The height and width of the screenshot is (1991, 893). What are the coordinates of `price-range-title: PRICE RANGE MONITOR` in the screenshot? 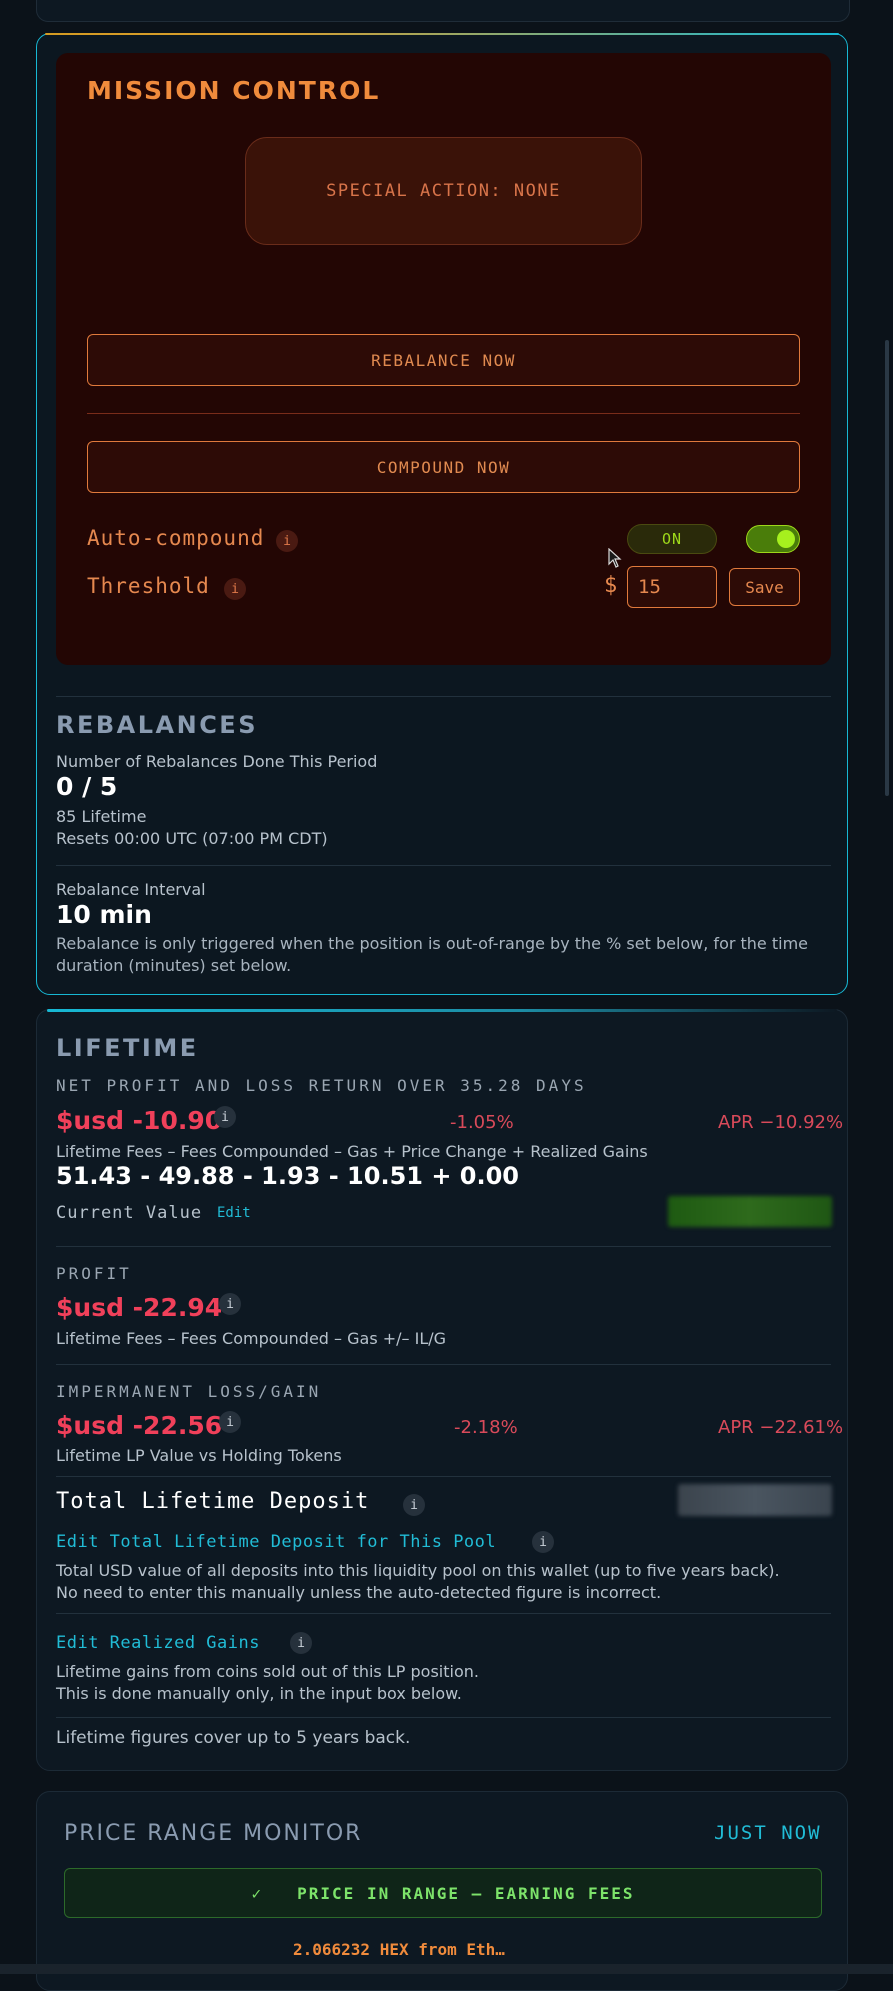 It's located at (213, 1833).